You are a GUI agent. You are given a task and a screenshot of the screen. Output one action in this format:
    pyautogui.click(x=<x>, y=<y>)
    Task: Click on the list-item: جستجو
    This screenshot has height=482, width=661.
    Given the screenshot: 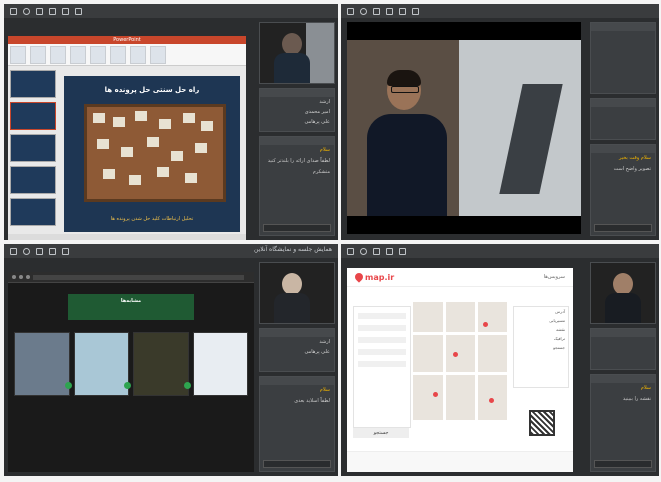 What is the action you would take?
    pyautogui.click(x=541, y=347)
    